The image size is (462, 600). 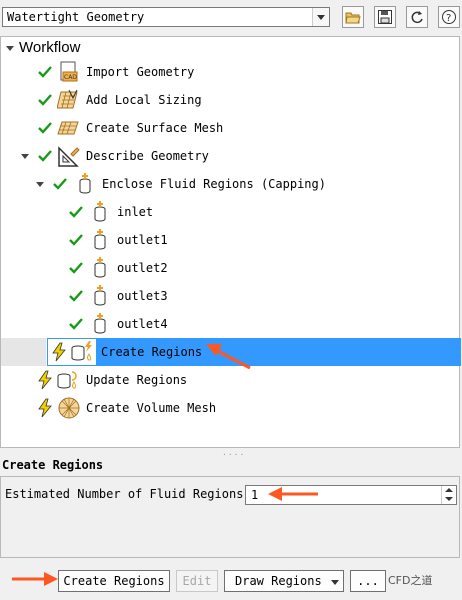 I want to click on tree-item-label: Create Surface Mesh, so click(x=155, y=128).